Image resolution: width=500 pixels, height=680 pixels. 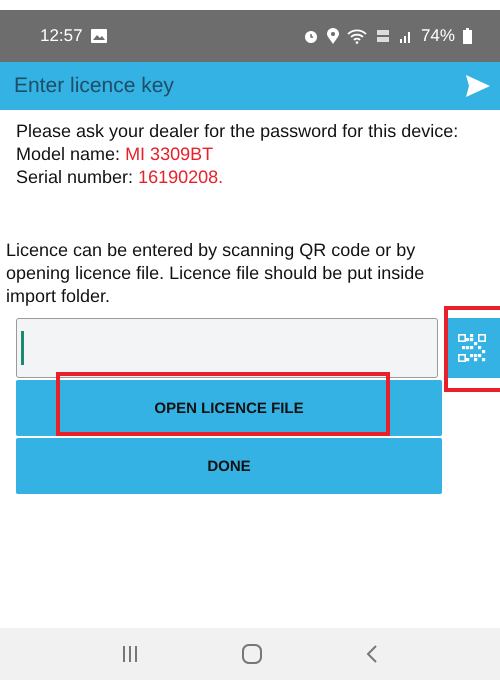 What do you see at coordinates (332, 36) in the screenshot?
I see `location-icon` at bounding box center [332, 36].